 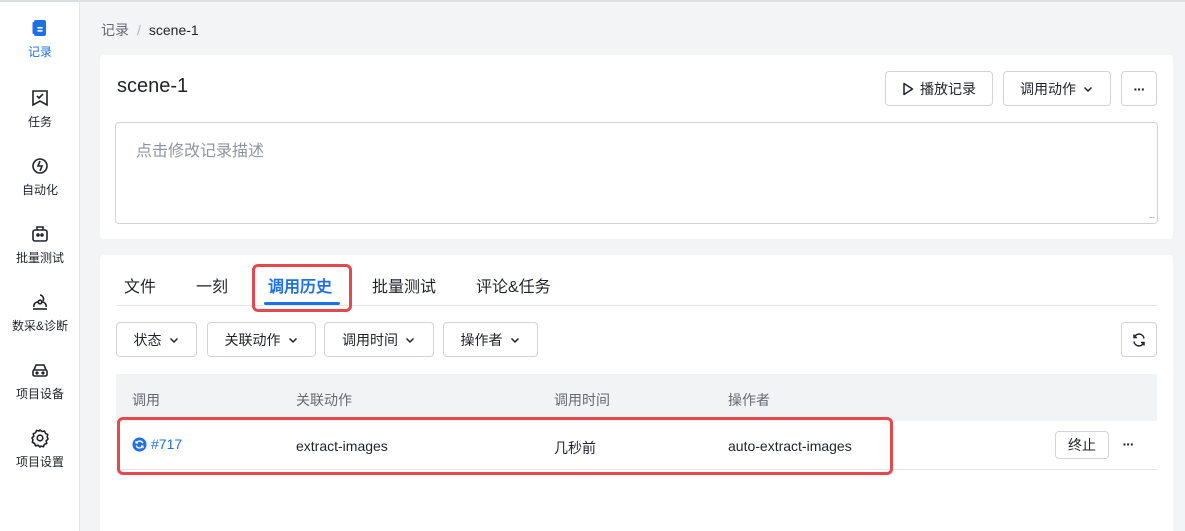 I want to click on filter-operator-label: 操作者, so click(x=481, y=339).